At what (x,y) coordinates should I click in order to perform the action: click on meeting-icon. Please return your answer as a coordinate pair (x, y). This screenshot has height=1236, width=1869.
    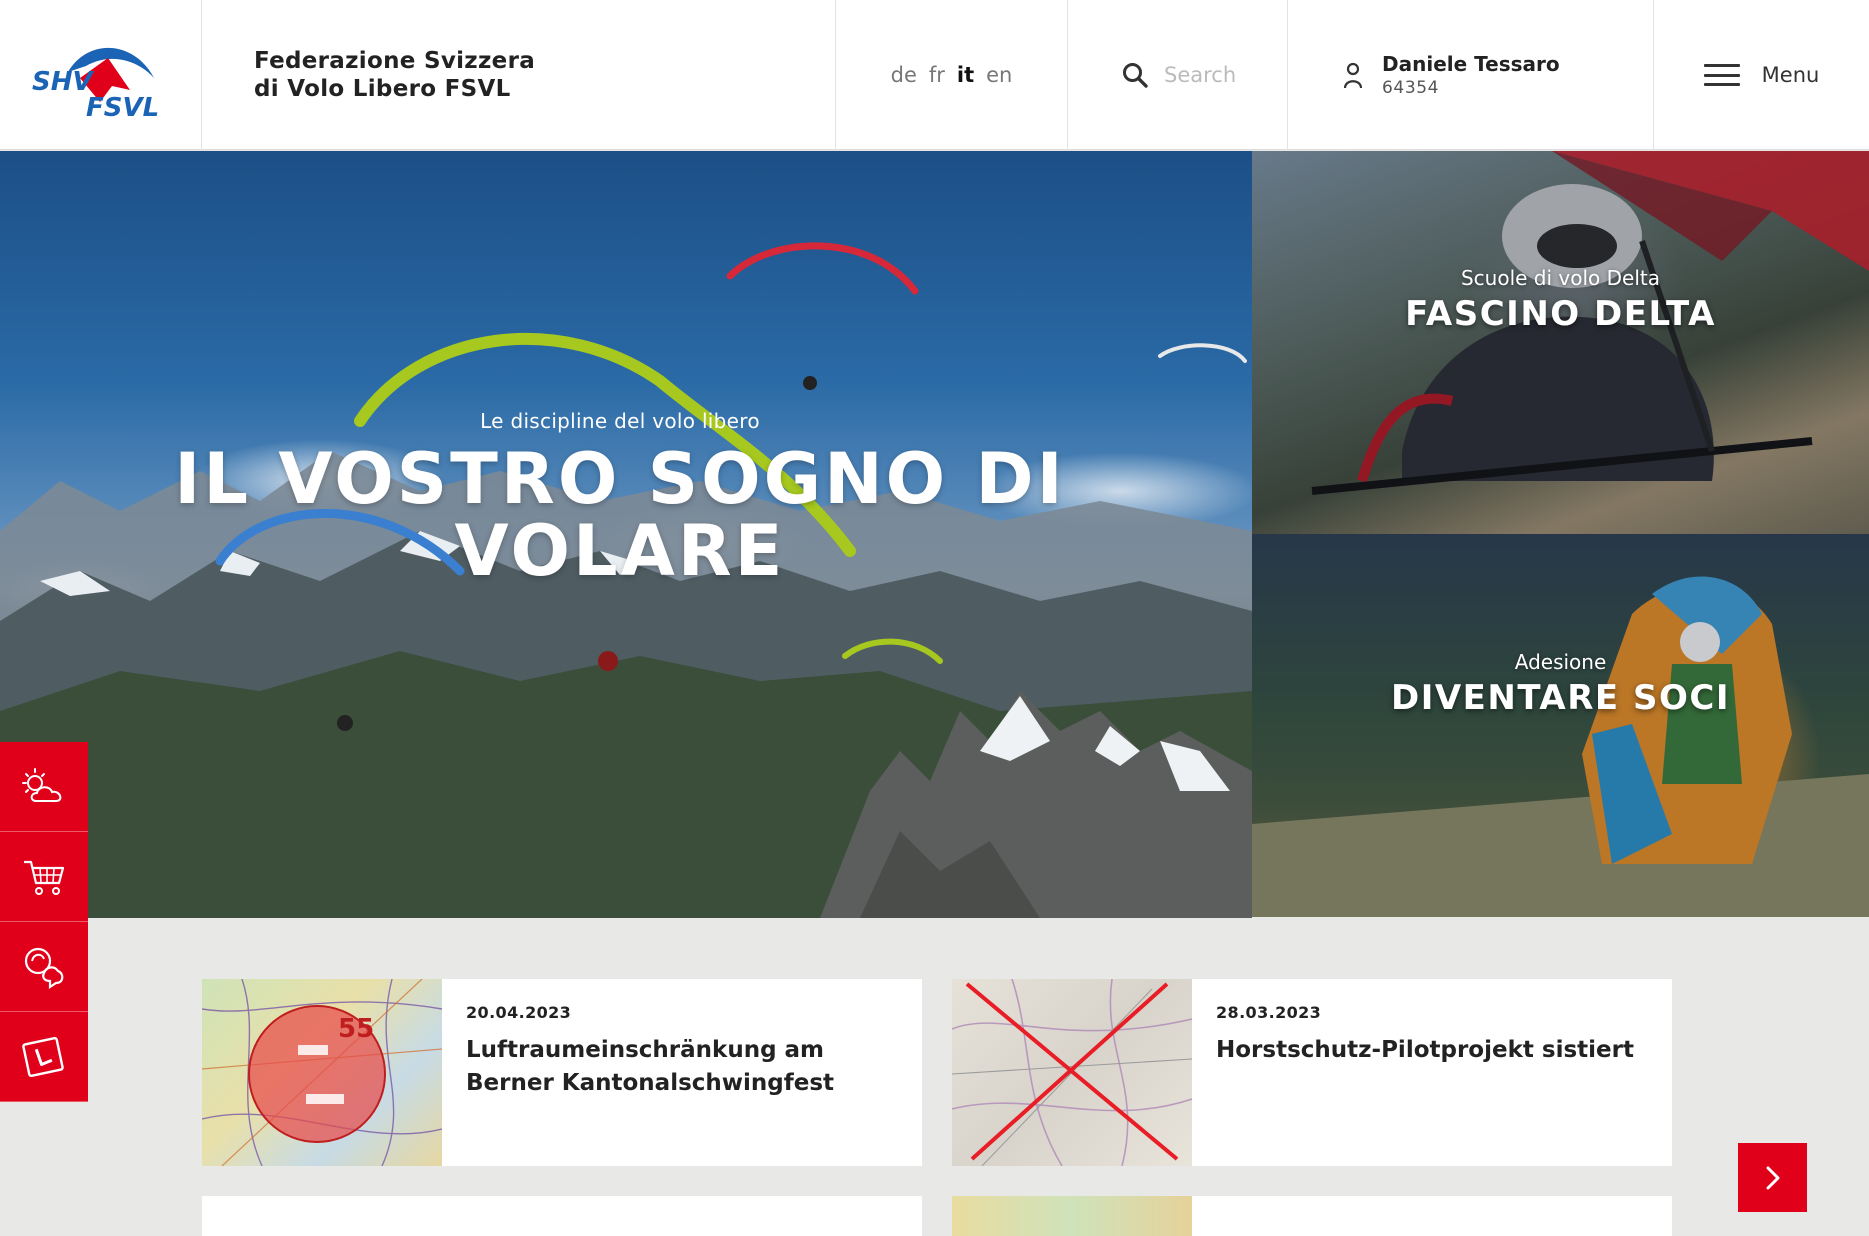
    Looking at the image, I should click on (44, 968).